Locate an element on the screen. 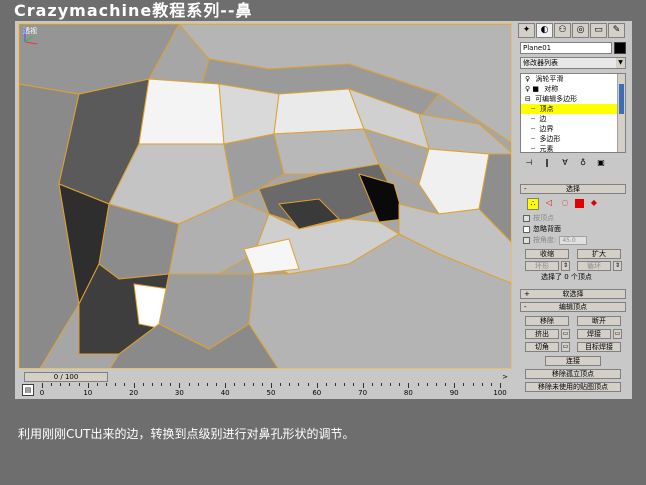 The image size is (646, 485). object-color-swatch is located at coordinates (620, 48).